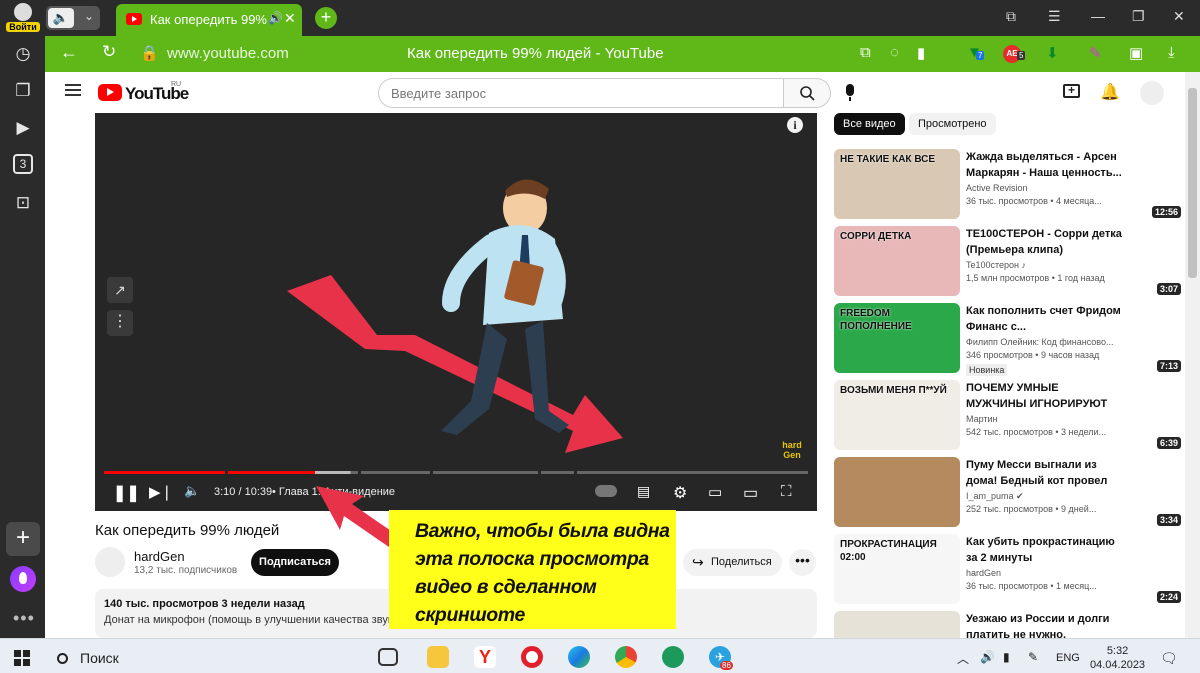 The height and width of the screenshot is (673, 1200). Describe the element at coordinates (850, 92) in the screenshot. I see `mic-icon` at that location.